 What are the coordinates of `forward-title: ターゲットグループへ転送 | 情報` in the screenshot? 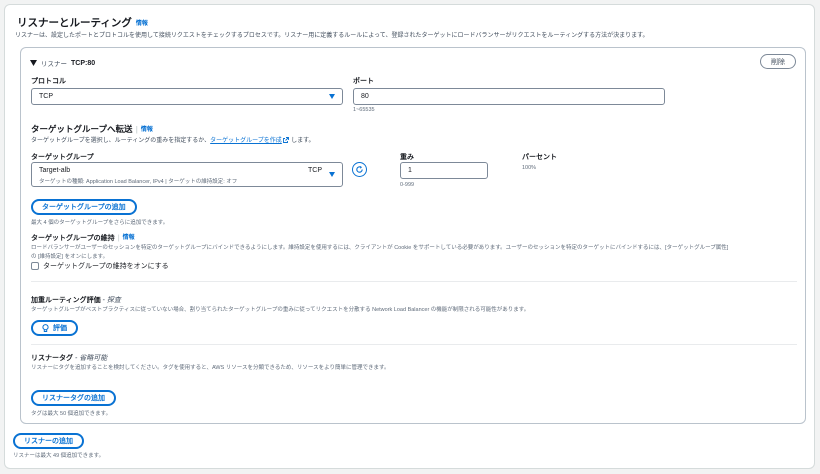 It's located at (92, 129).